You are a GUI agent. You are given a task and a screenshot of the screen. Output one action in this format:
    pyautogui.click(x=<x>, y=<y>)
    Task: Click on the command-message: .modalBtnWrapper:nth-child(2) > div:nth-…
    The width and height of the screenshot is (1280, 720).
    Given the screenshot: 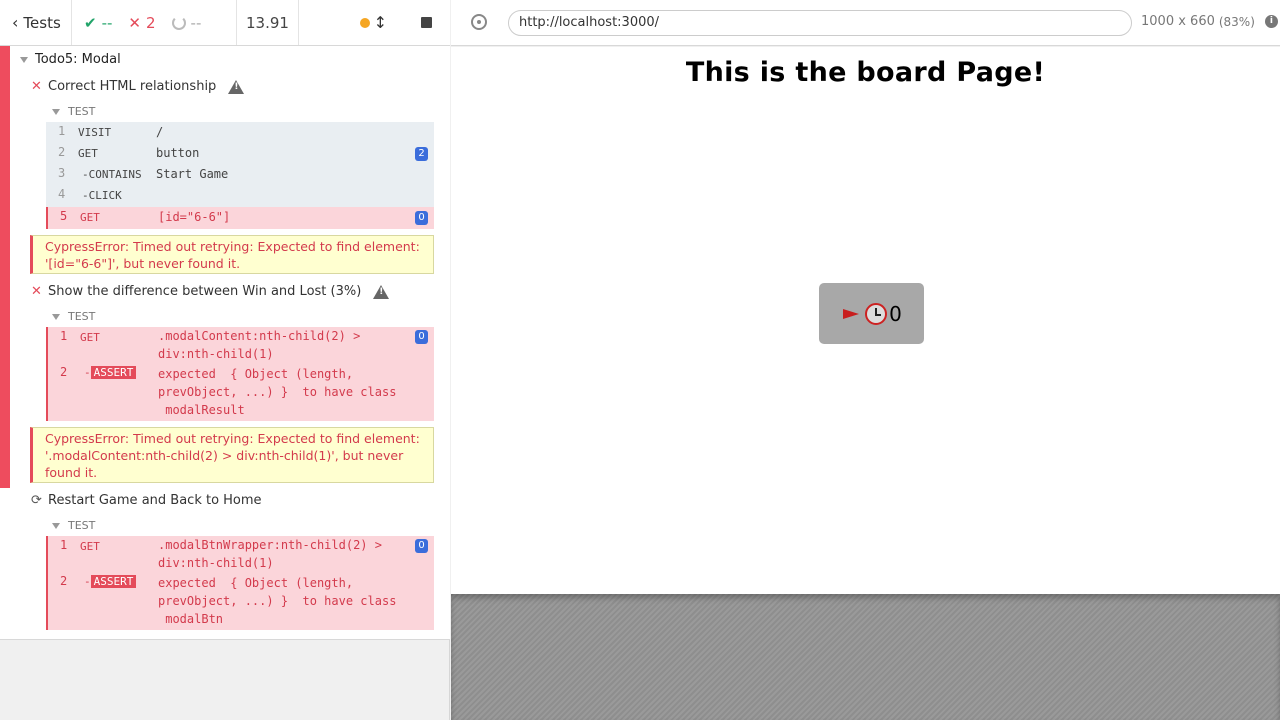 What is the action you would take?
    pyautogui.click(x=270, y=554)
    